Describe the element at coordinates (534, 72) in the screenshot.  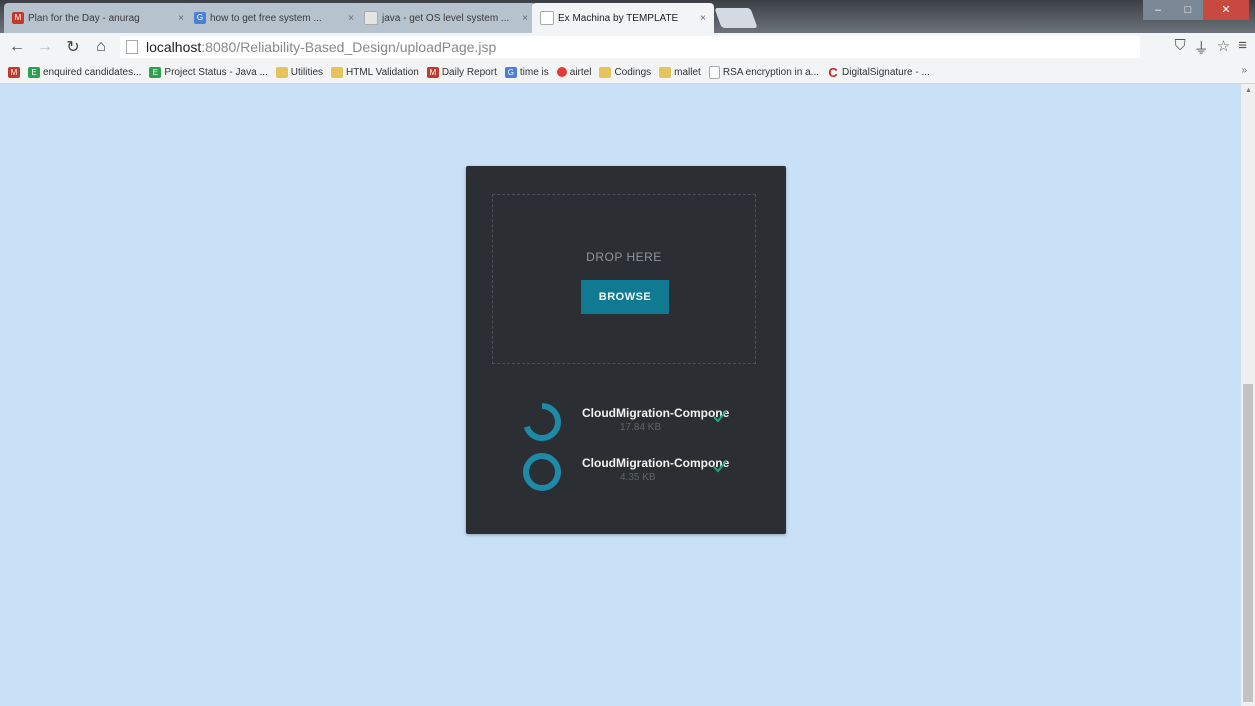
I see `bookmark-label: time is` at that location.